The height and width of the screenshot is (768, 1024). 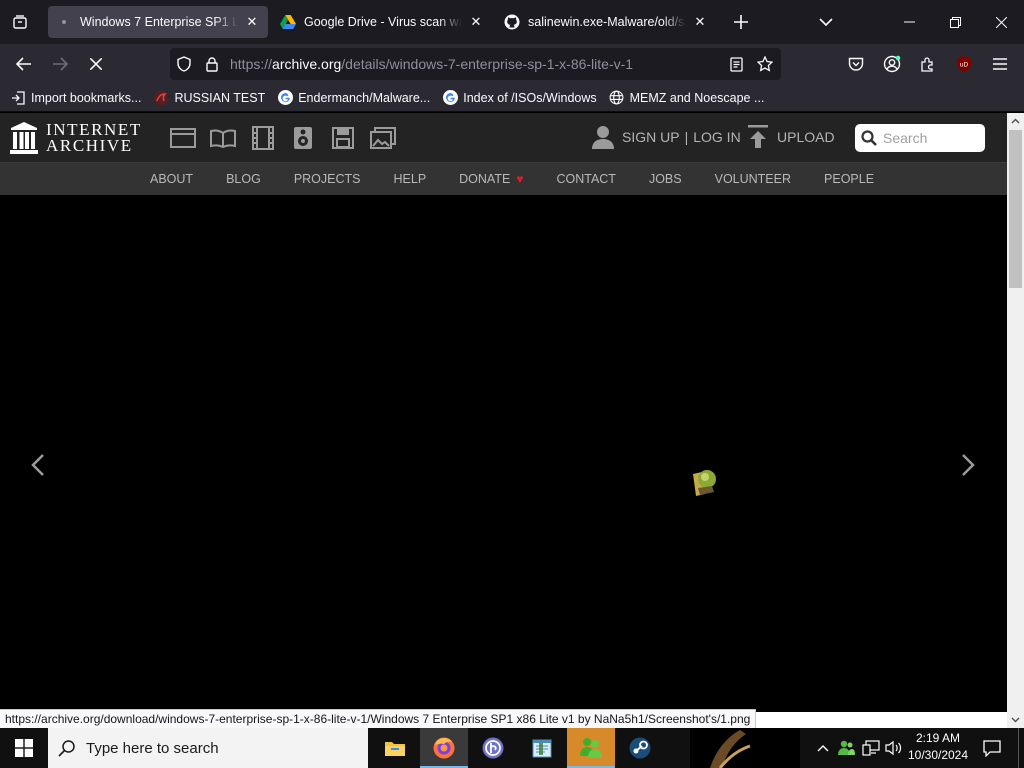 What do you see at coordinates (938, 755) in the screenshot?
I see `clock-date: 10/30/2024` at bounding box center [938, 755].